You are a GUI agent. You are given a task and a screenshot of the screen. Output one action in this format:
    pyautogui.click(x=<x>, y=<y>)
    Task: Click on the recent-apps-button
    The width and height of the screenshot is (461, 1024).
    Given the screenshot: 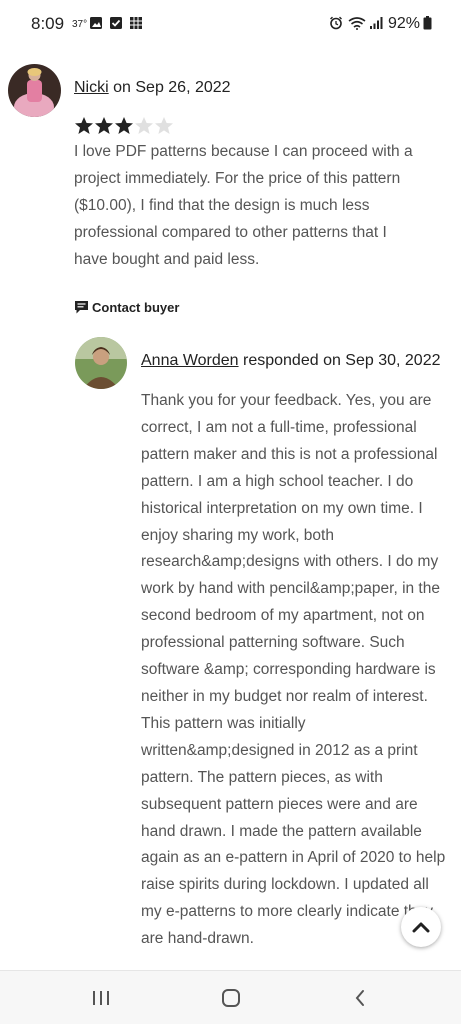 What is the action you would take?
    pyautogui.click(x=101, y=998)
    